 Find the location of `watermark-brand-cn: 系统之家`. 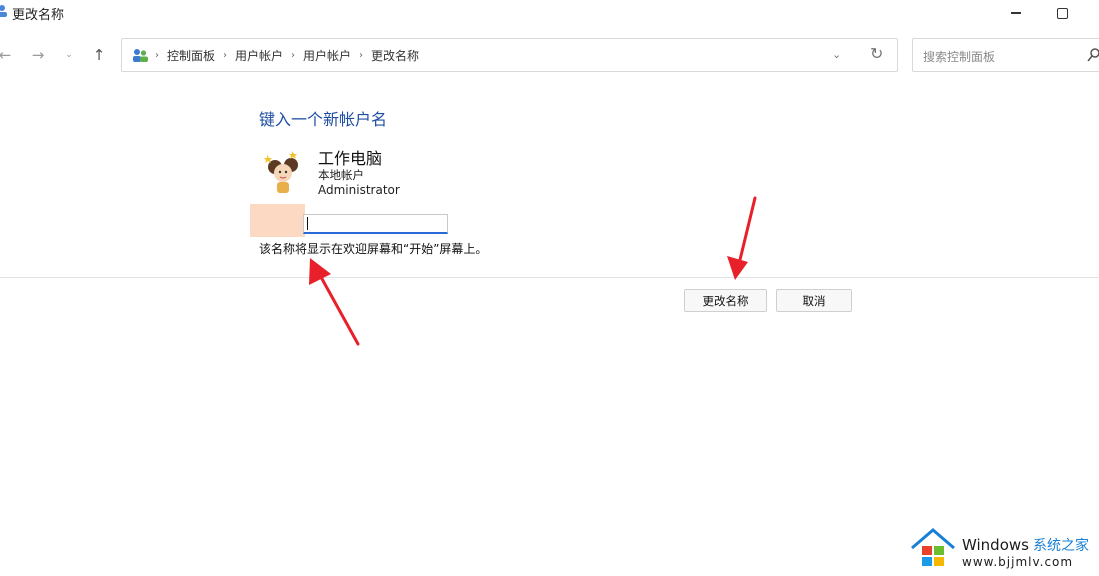

watermark-brand-cn: 系统之家 is located at coordinates (1060, 546).